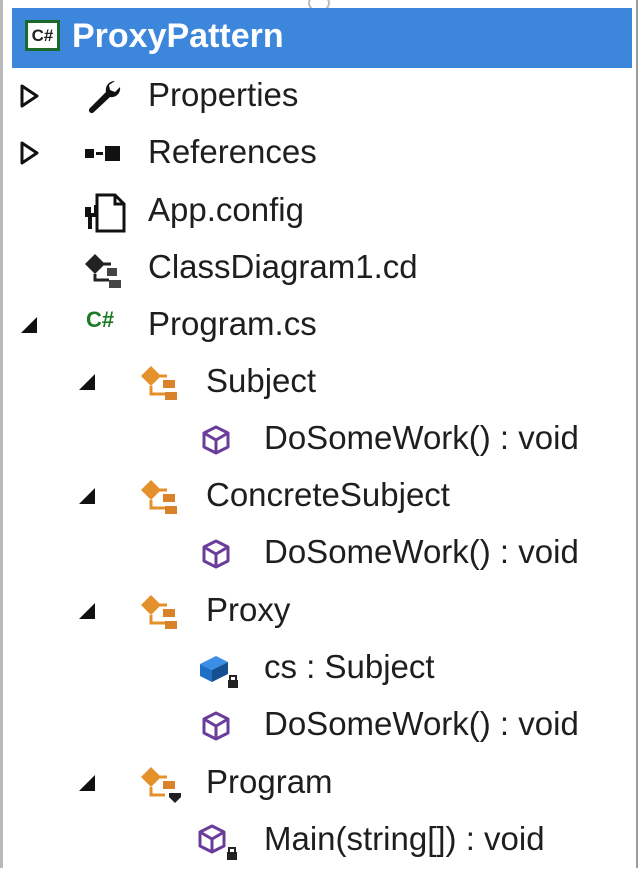 This screenshot has width=638, height=870. What do you see at coordinates (219, 672) in the screenshot?
I see `private-field-icon` at bounding box center [219, 672].